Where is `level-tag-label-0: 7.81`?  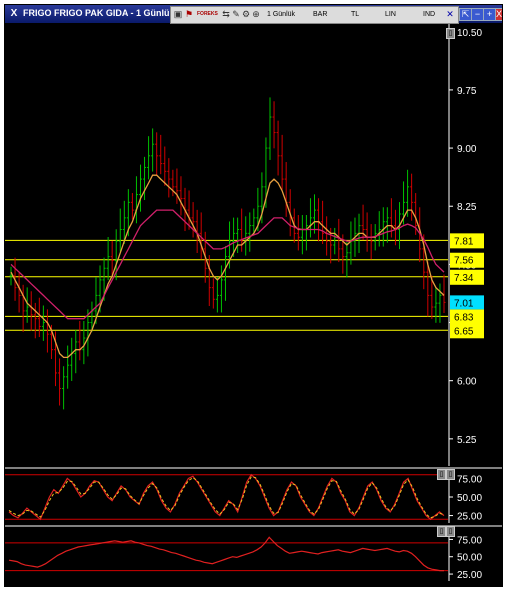
level-tag-label-0: 7.81 is located at coordinates (464, 241).